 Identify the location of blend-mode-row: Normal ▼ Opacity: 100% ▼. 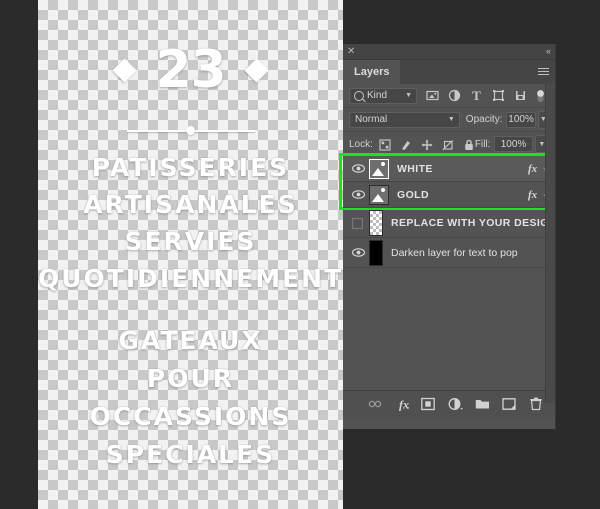
(449, 120).